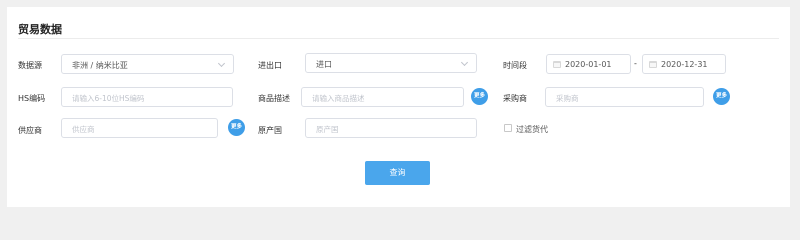  I want to click on period-label: 时间段, so click(515, 65).